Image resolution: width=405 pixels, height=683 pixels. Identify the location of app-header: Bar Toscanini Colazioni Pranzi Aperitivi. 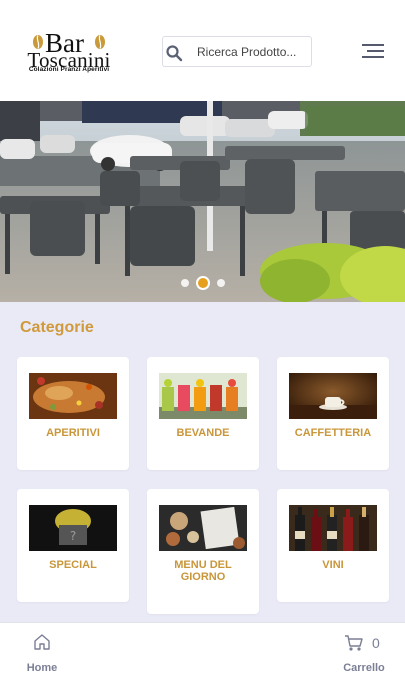
(202, 50).